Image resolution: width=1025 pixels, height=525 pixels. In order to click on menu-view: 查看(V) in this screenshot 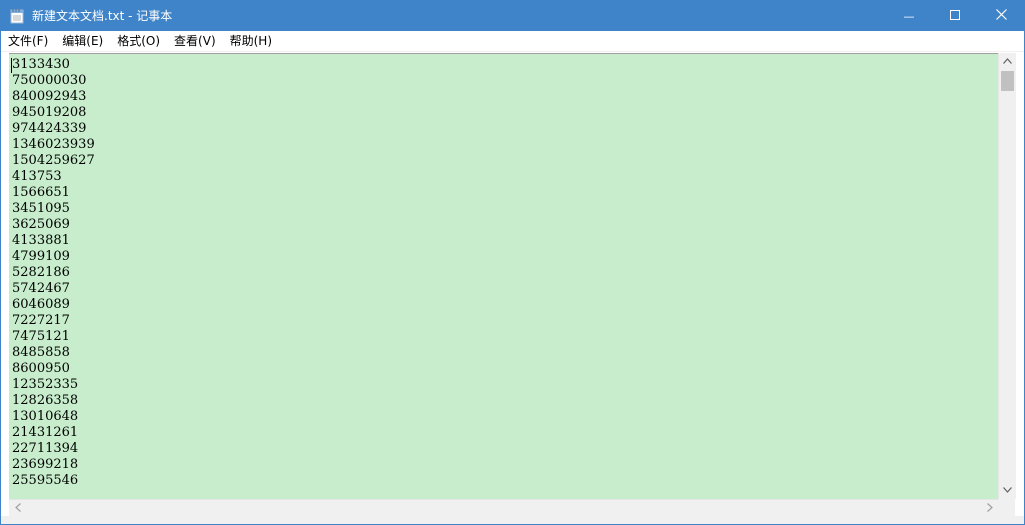, I will do `click(195, 41)`.